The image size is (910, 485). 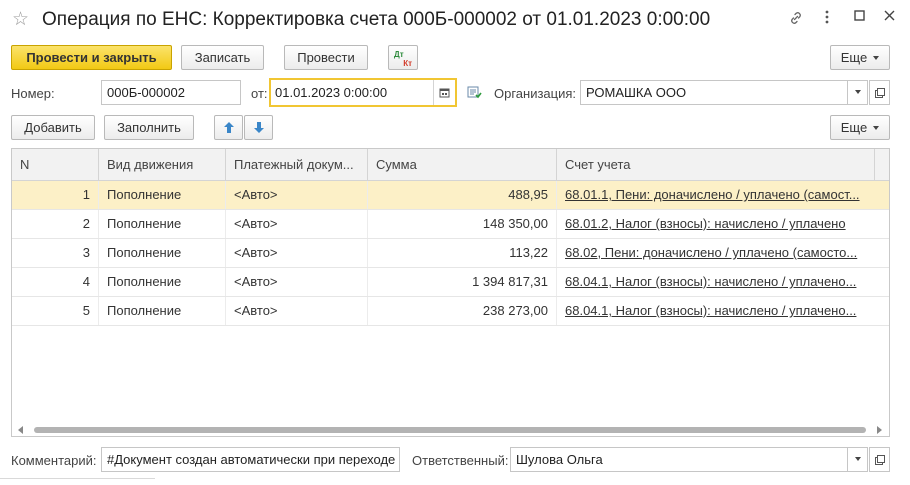 I want to click on column-header-amount: Сумма, so click(x=462, y=165).